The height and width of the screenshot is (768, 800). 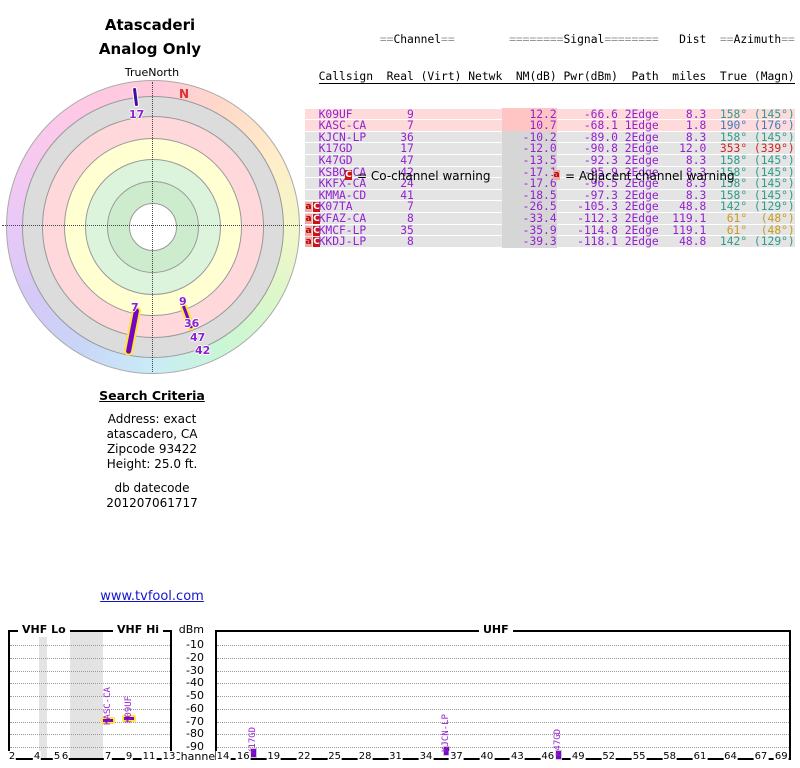 What do you see at coordinates (727, 242) in the screenshot?
I see `azimuth-true-cell: 142°` at bounding box center [727, 242].